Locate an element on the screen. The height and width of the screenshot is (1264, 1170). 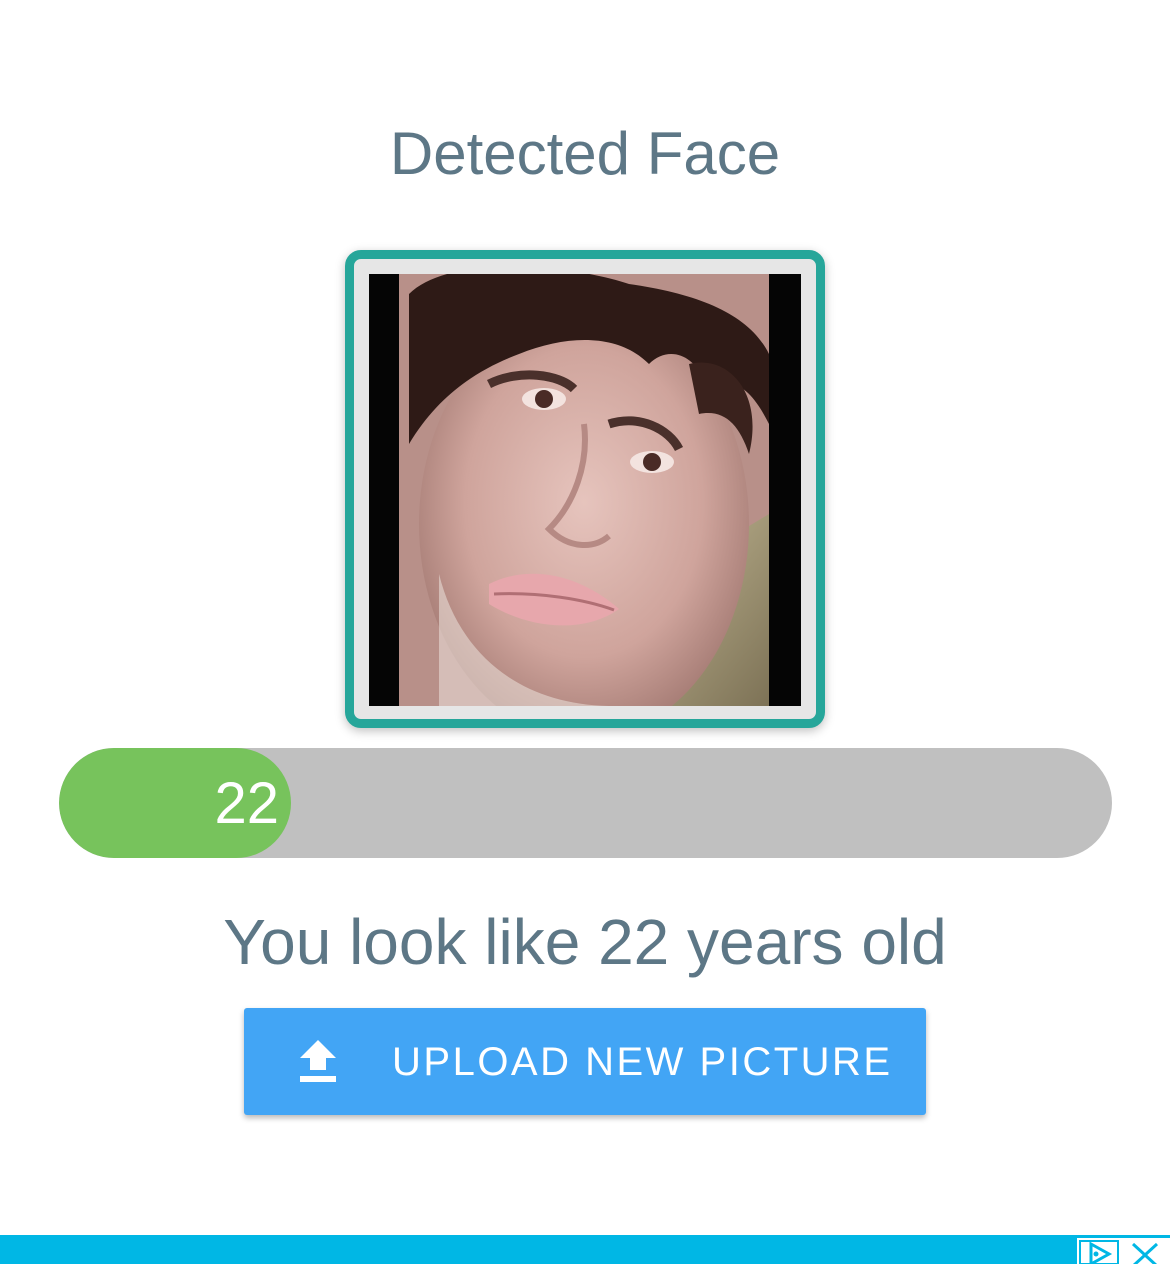
ad-choices-icon is located at coordinates (1099, 1252).